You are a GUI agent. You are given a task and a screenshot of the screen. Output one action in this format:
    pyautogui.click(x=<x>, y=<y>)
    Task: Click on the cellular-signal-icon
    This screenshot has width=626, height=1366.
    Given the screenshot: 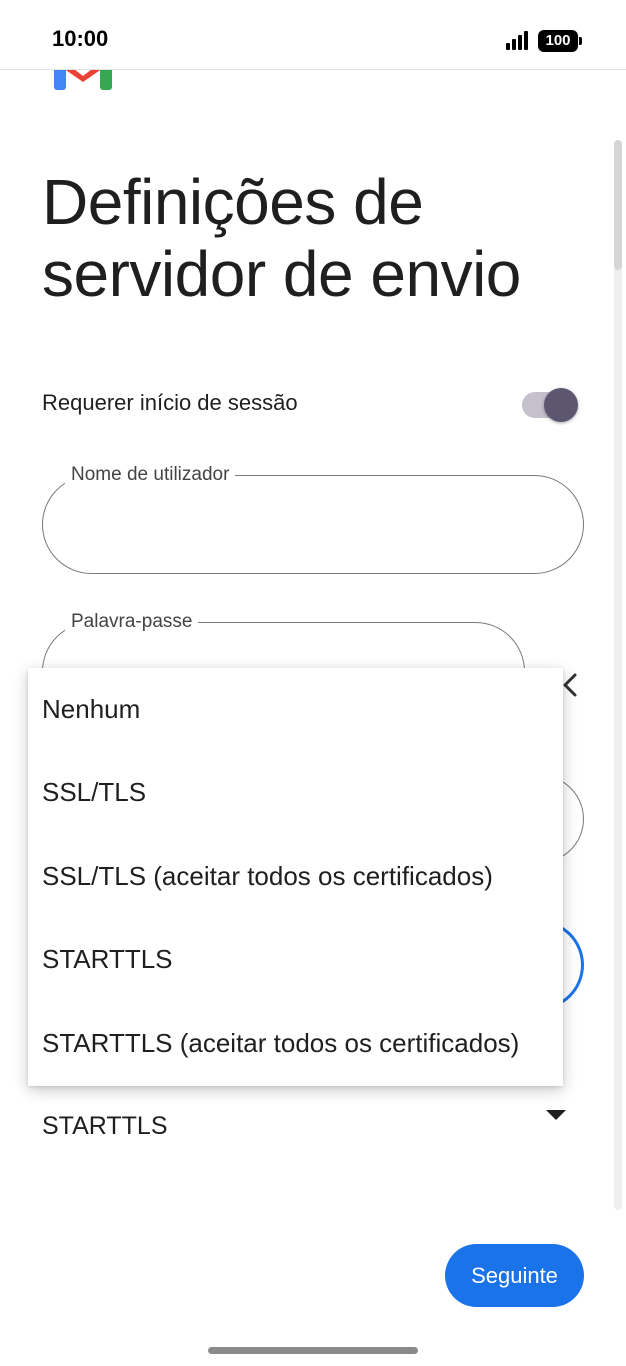 What is the action you would take?
    pyautogui.click(x=519, y=40)
    